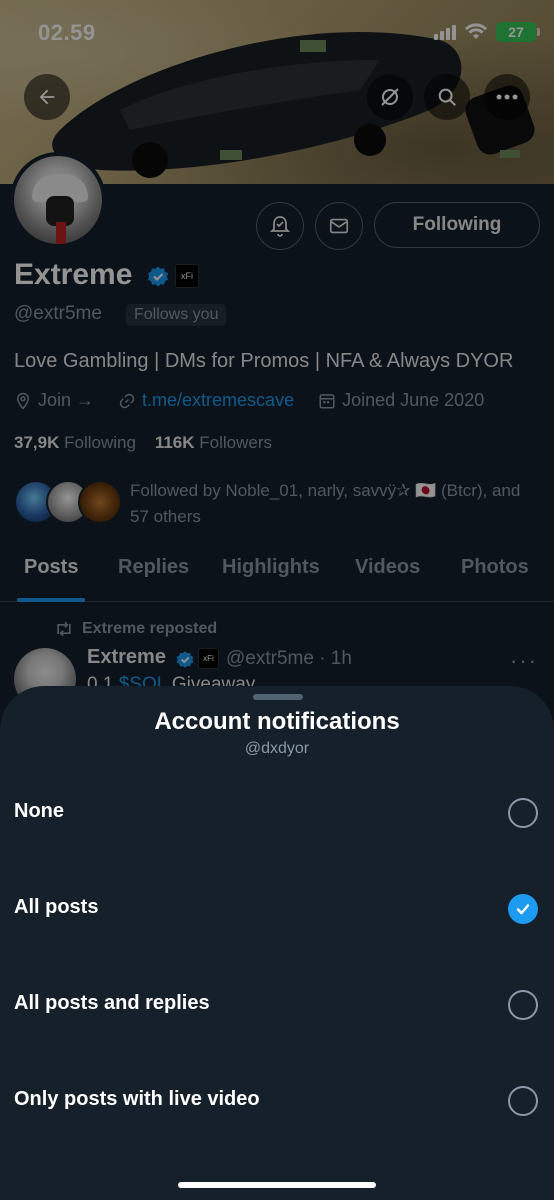 Image resolution: width=554 pixels, height=1200 pixels. What do you see at coordinates (277, 910) in the screenshot?
I see `option-all-posts: All posts` at bounding box center [277, 910].